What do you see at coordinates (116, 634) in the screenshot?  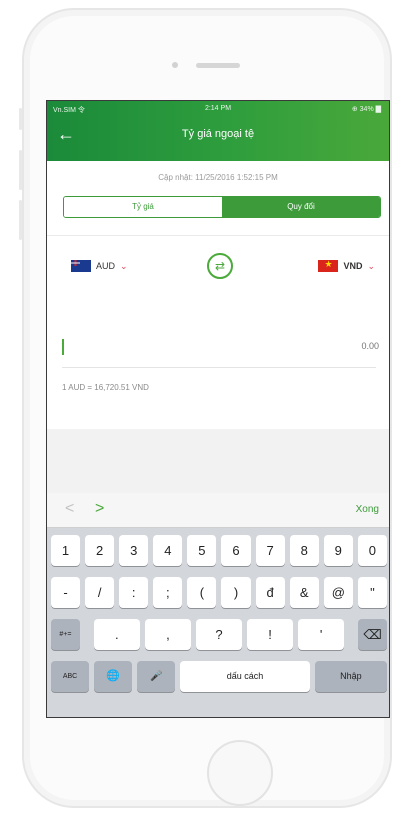 I see `key-period: .` at bounding box center [116, 634].